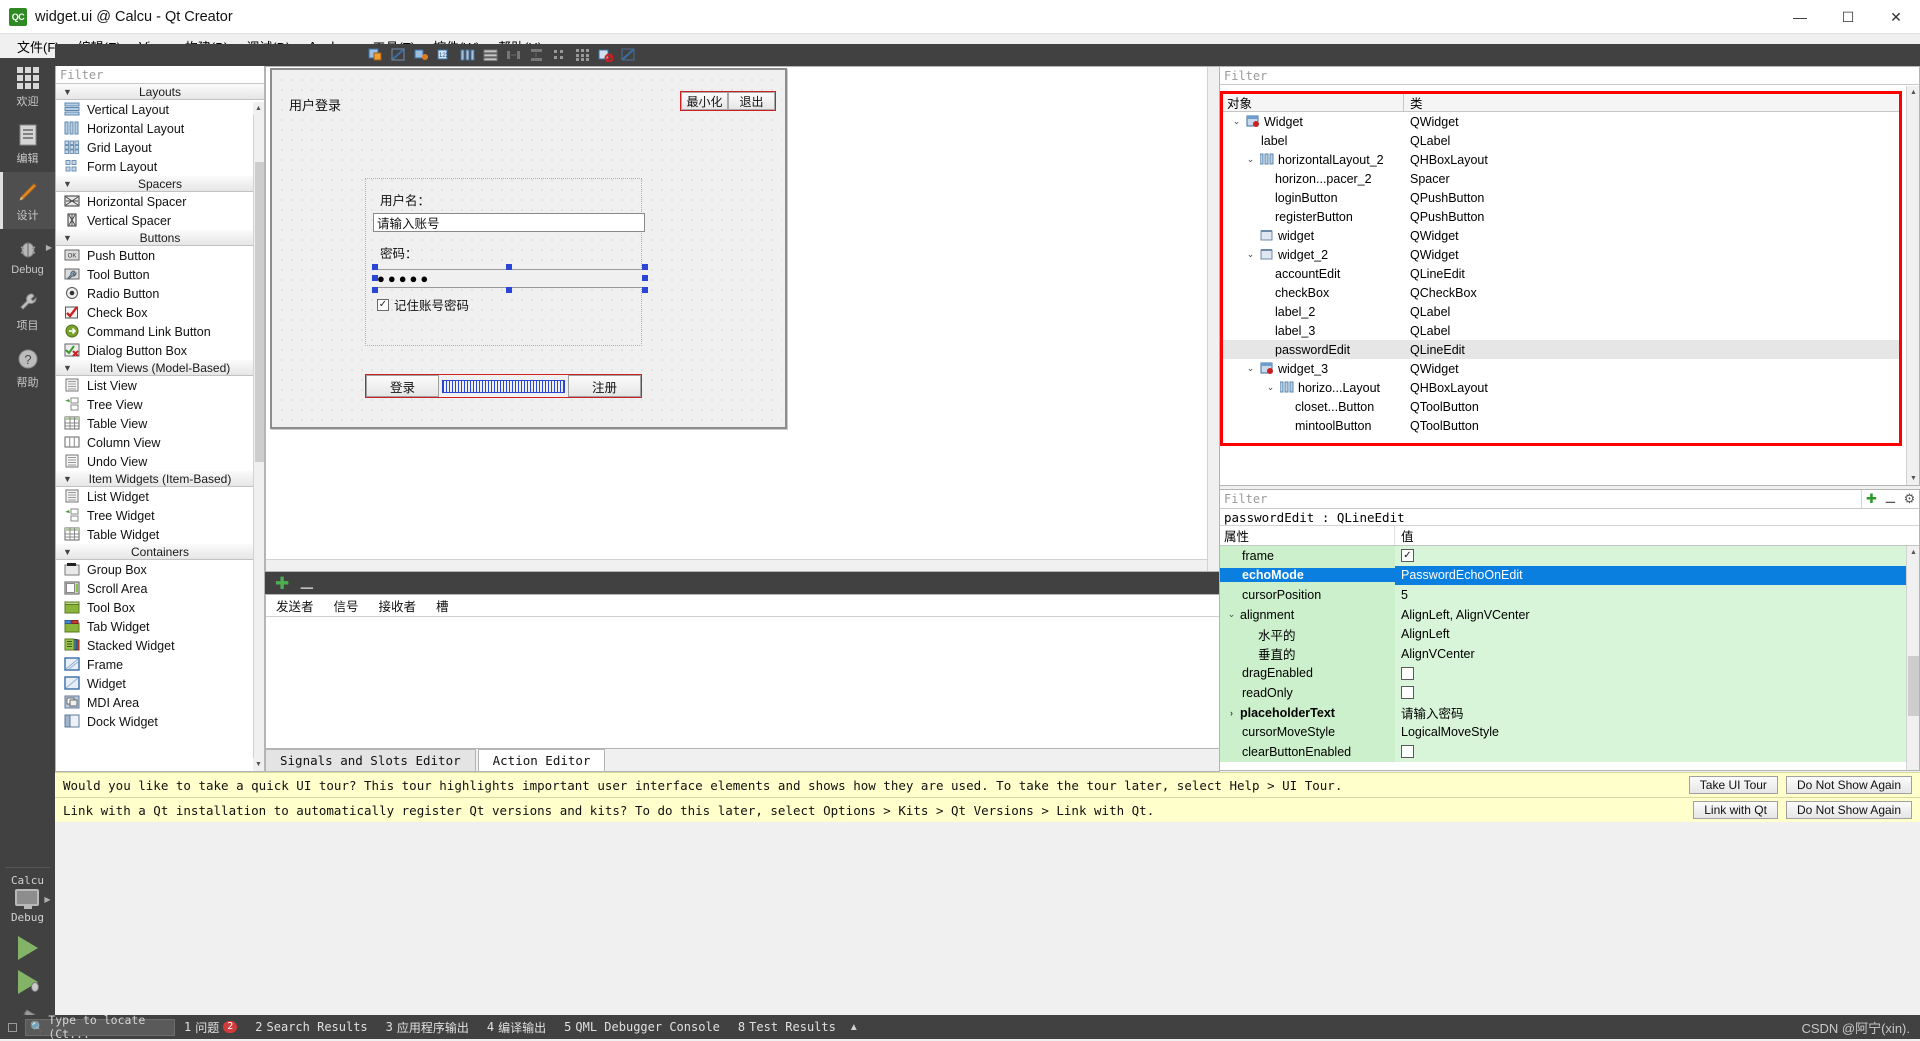 Image resolution: width=1920 pixels, height=1041 pixels. What do you see at coordinates (160, 184) in the screenshot?
I see `widget-category-spacers: ▼ Spacers` at bounding box center [160, 184].